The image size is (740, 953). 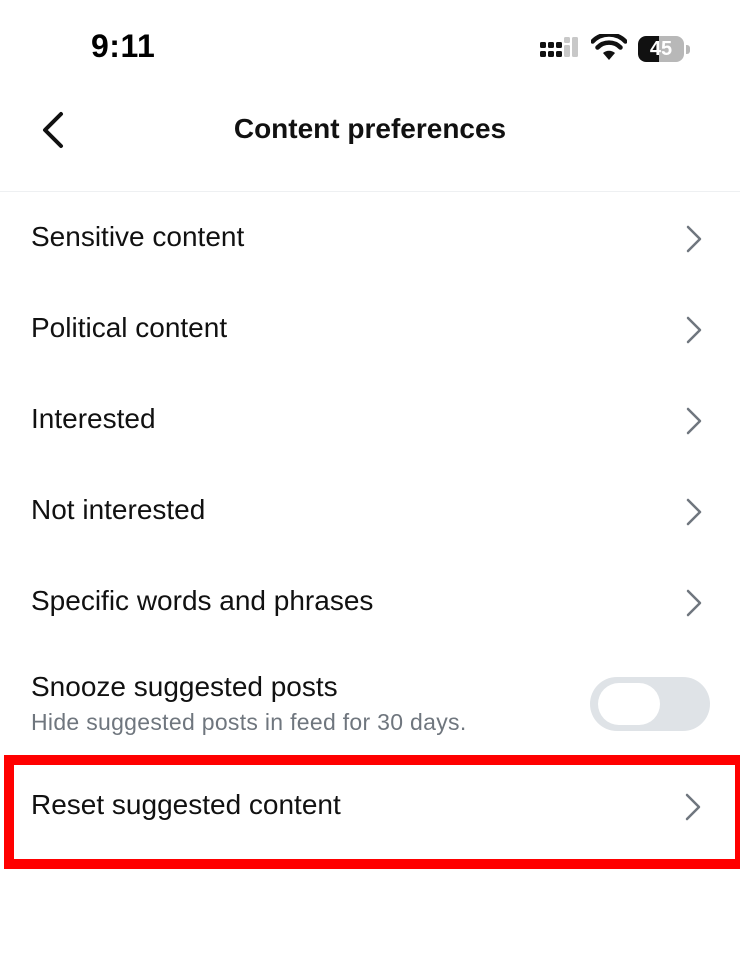 I want to click on toggle-knob, so click(x=629, y=704).